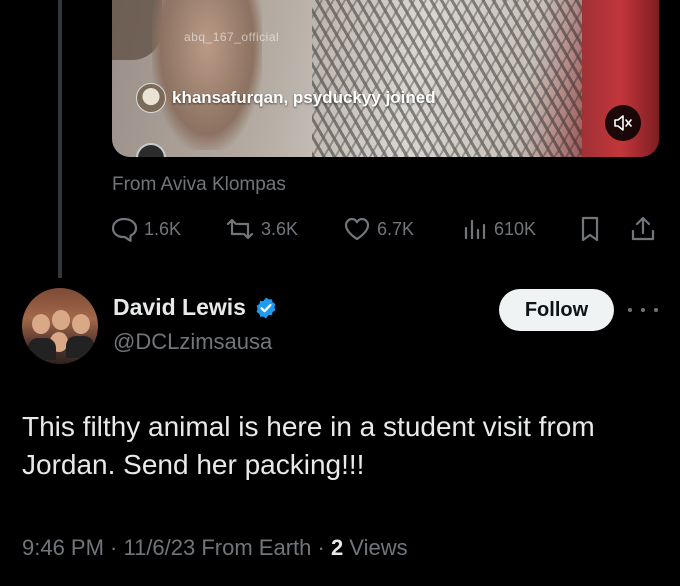  Describe the element at coordinates (60, 139) in the screenshot. I see `thread-connector-line` at that location.